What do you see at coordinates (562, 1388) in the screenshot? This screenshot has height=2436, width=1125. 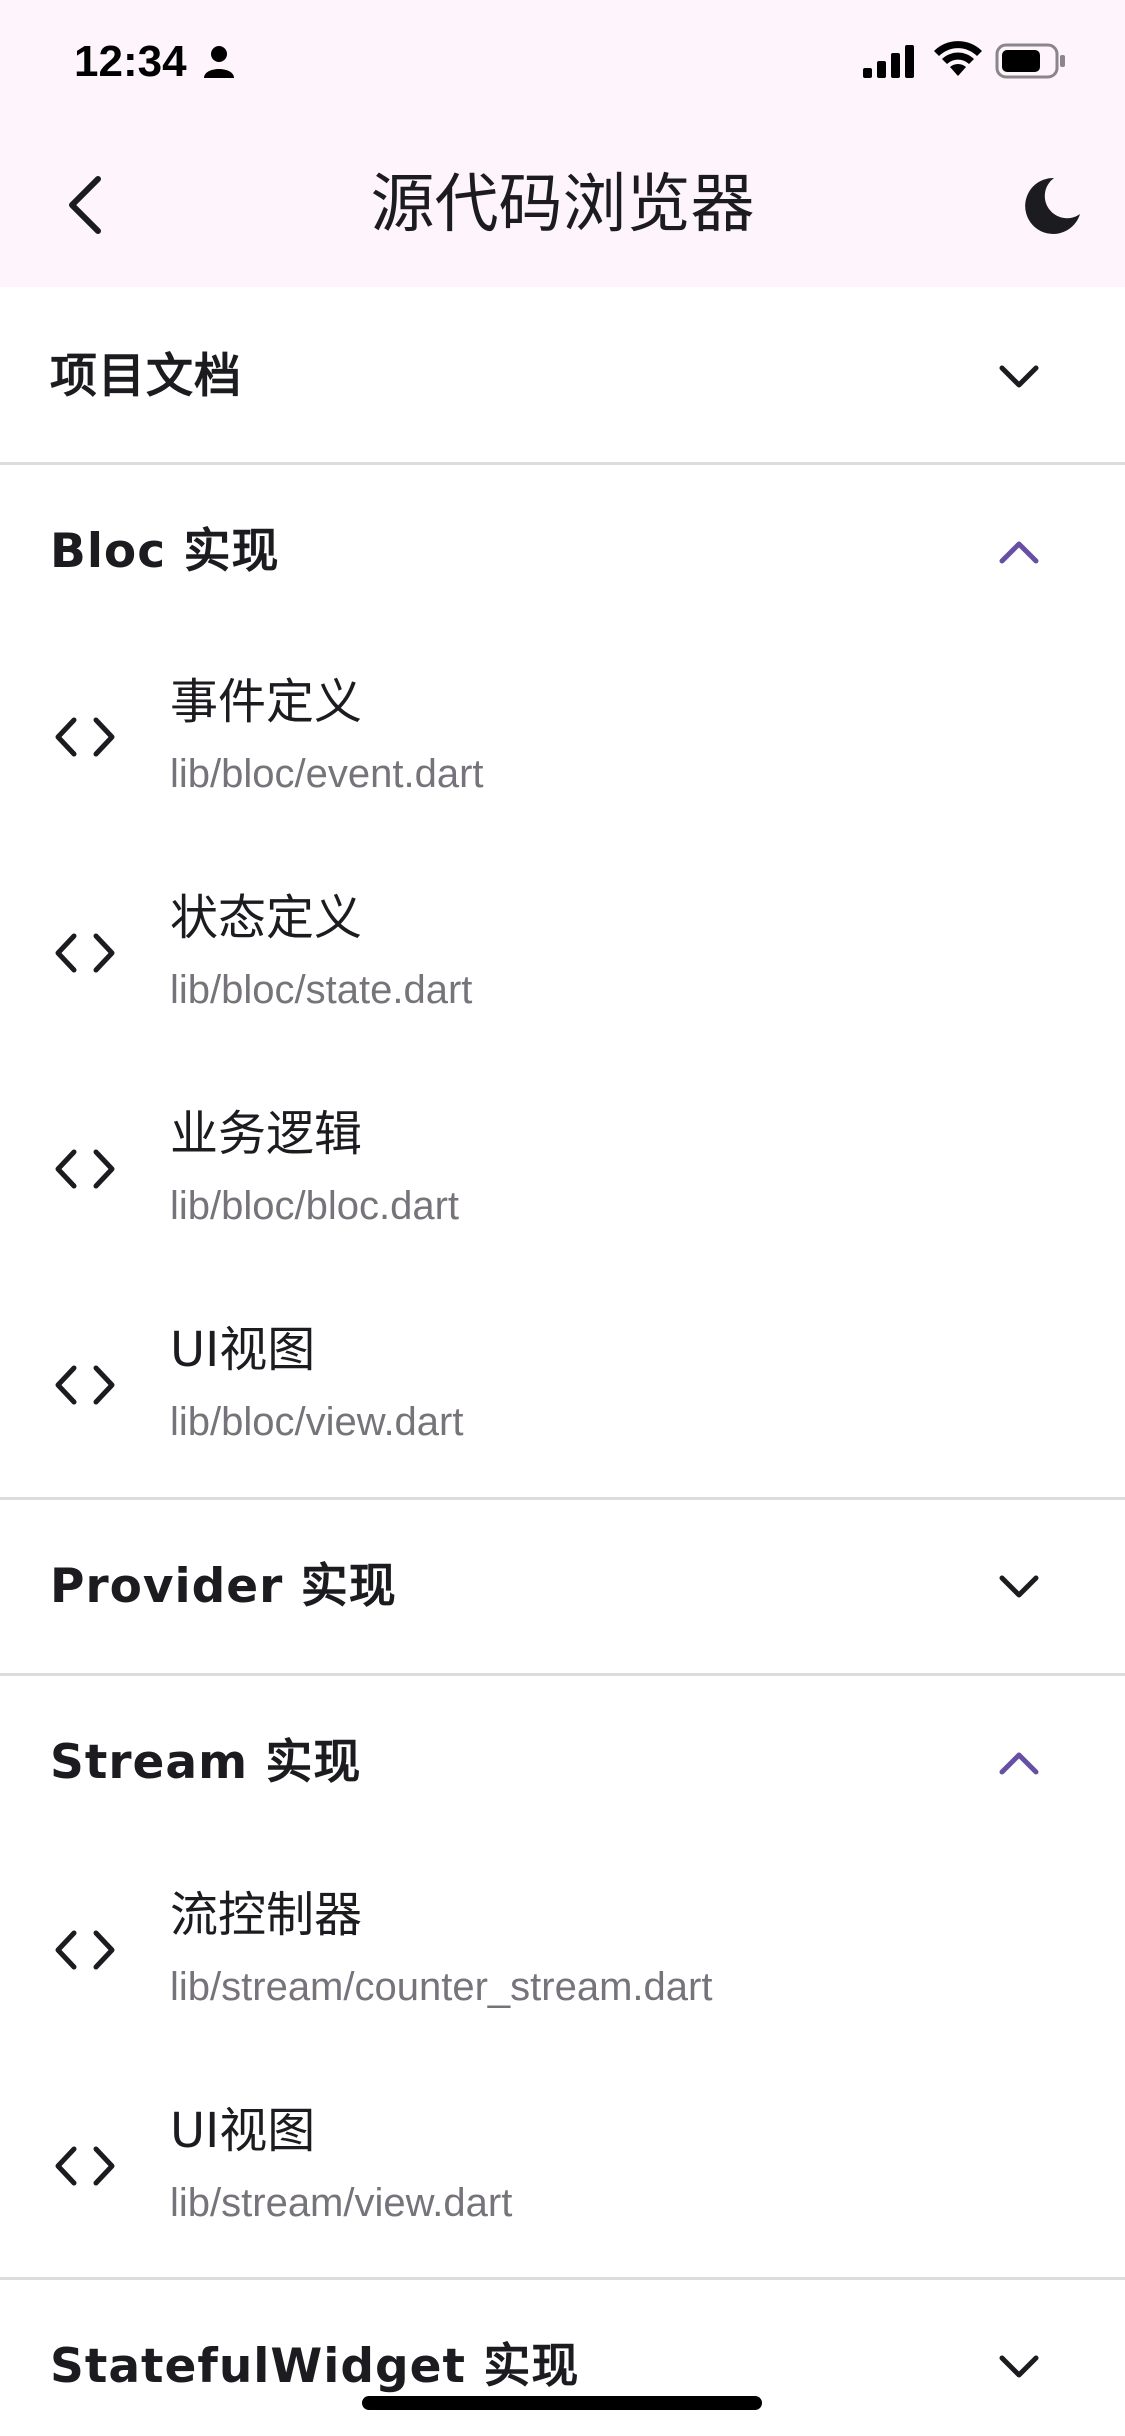 I see `file-item-bloc-view: UI视图 lib/bloc/view.dart` at bounding box center [562, 1388].